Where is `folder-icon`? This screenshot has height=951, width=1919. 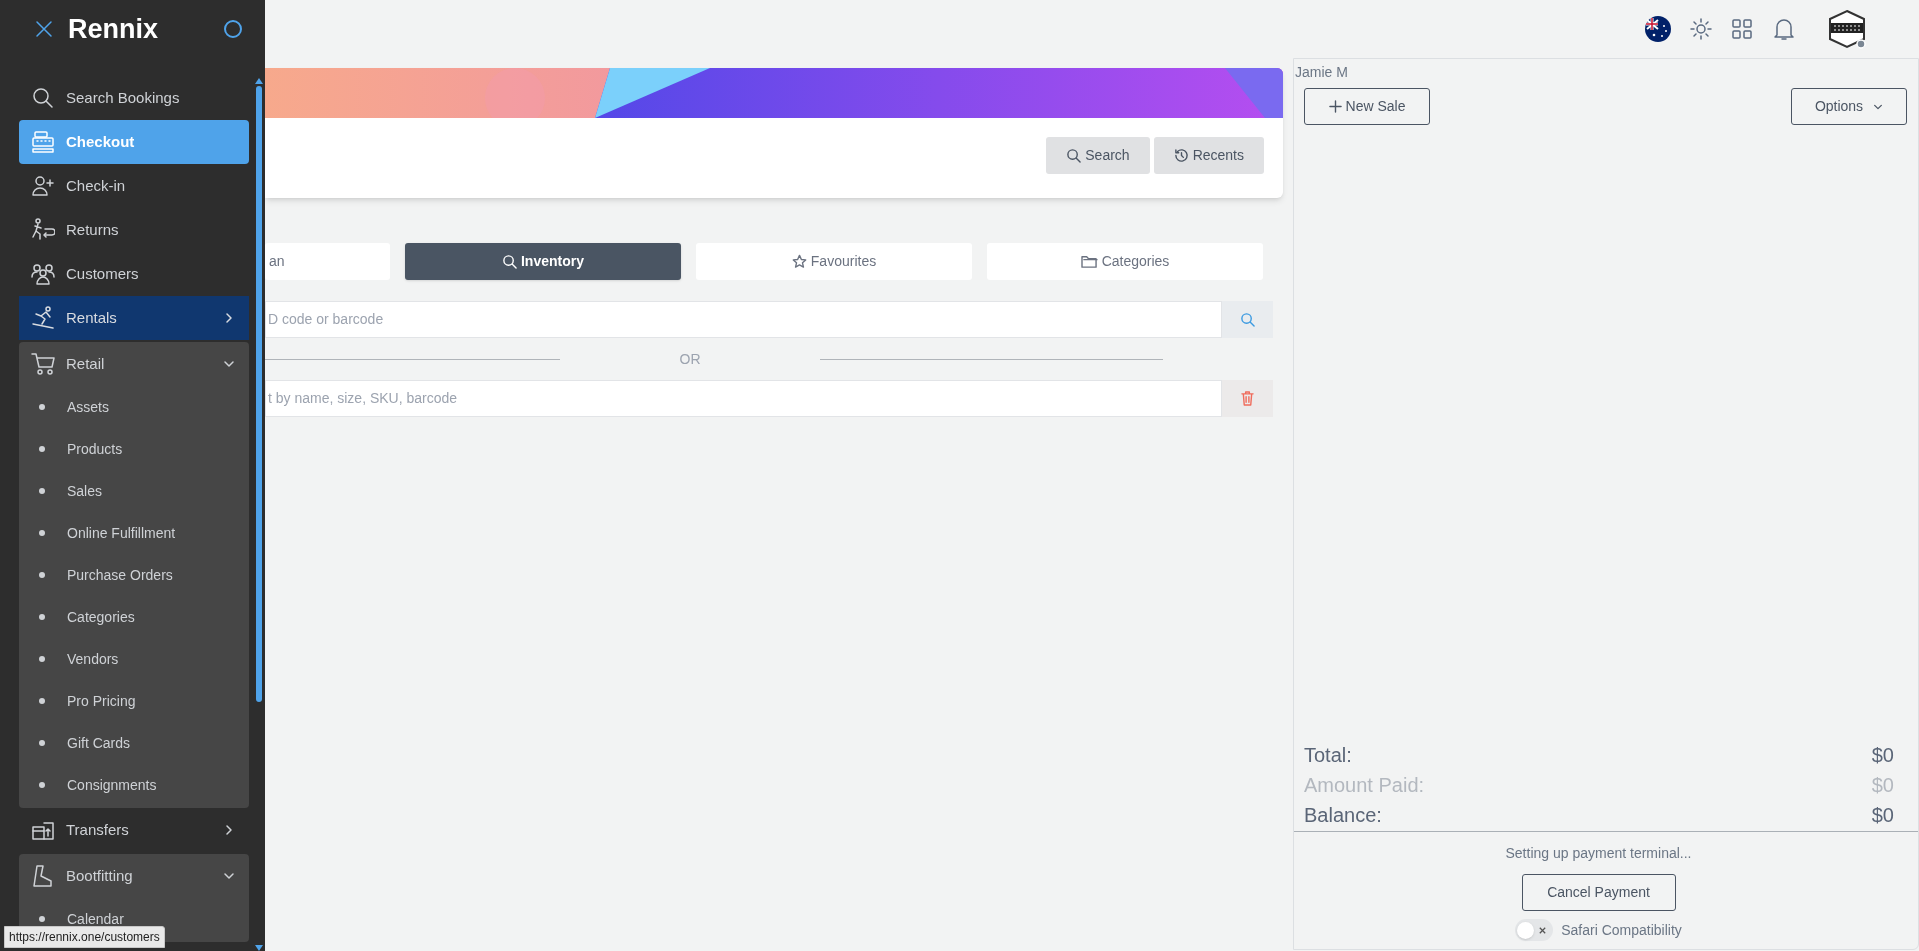 folder-icon is located at coordinates (1089, 261).